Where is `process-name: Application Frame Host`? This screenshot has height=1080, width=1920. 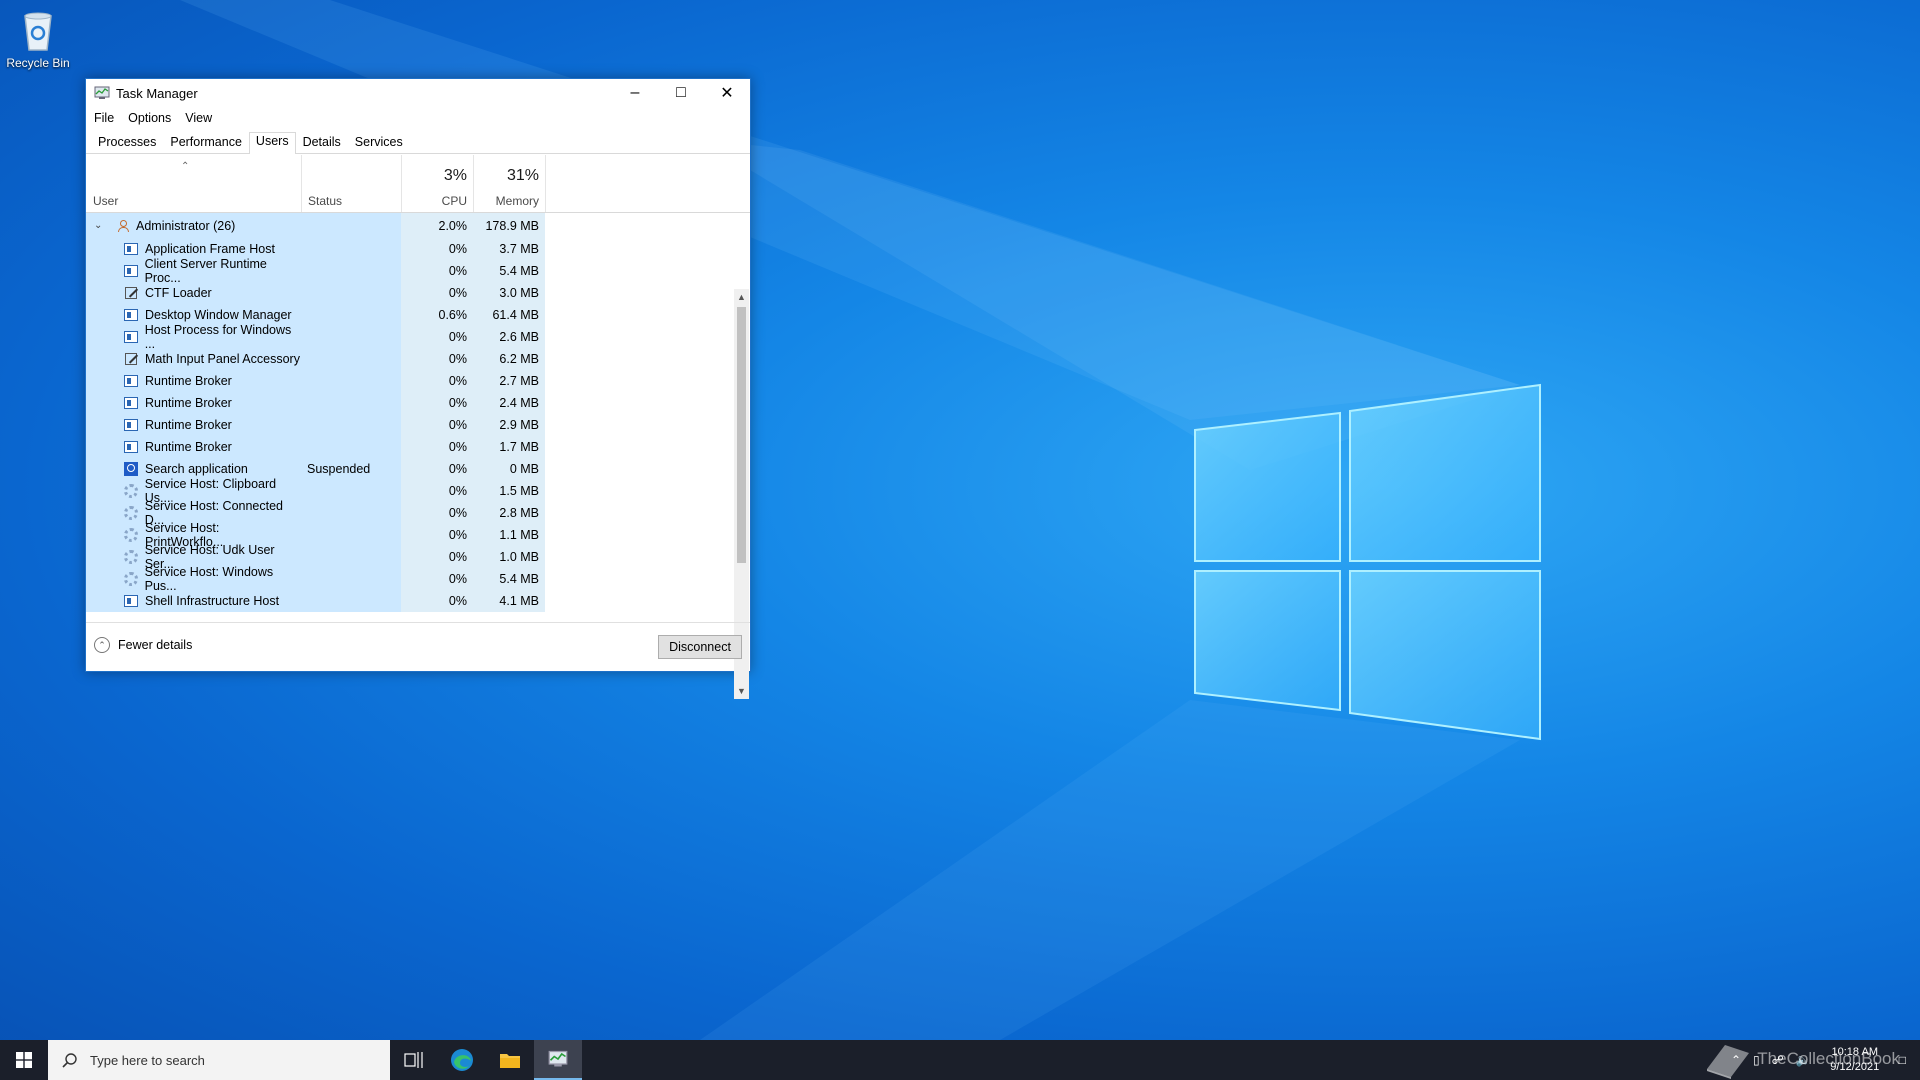
process-name: Application Frame Host is located at coordinates (210, 249).